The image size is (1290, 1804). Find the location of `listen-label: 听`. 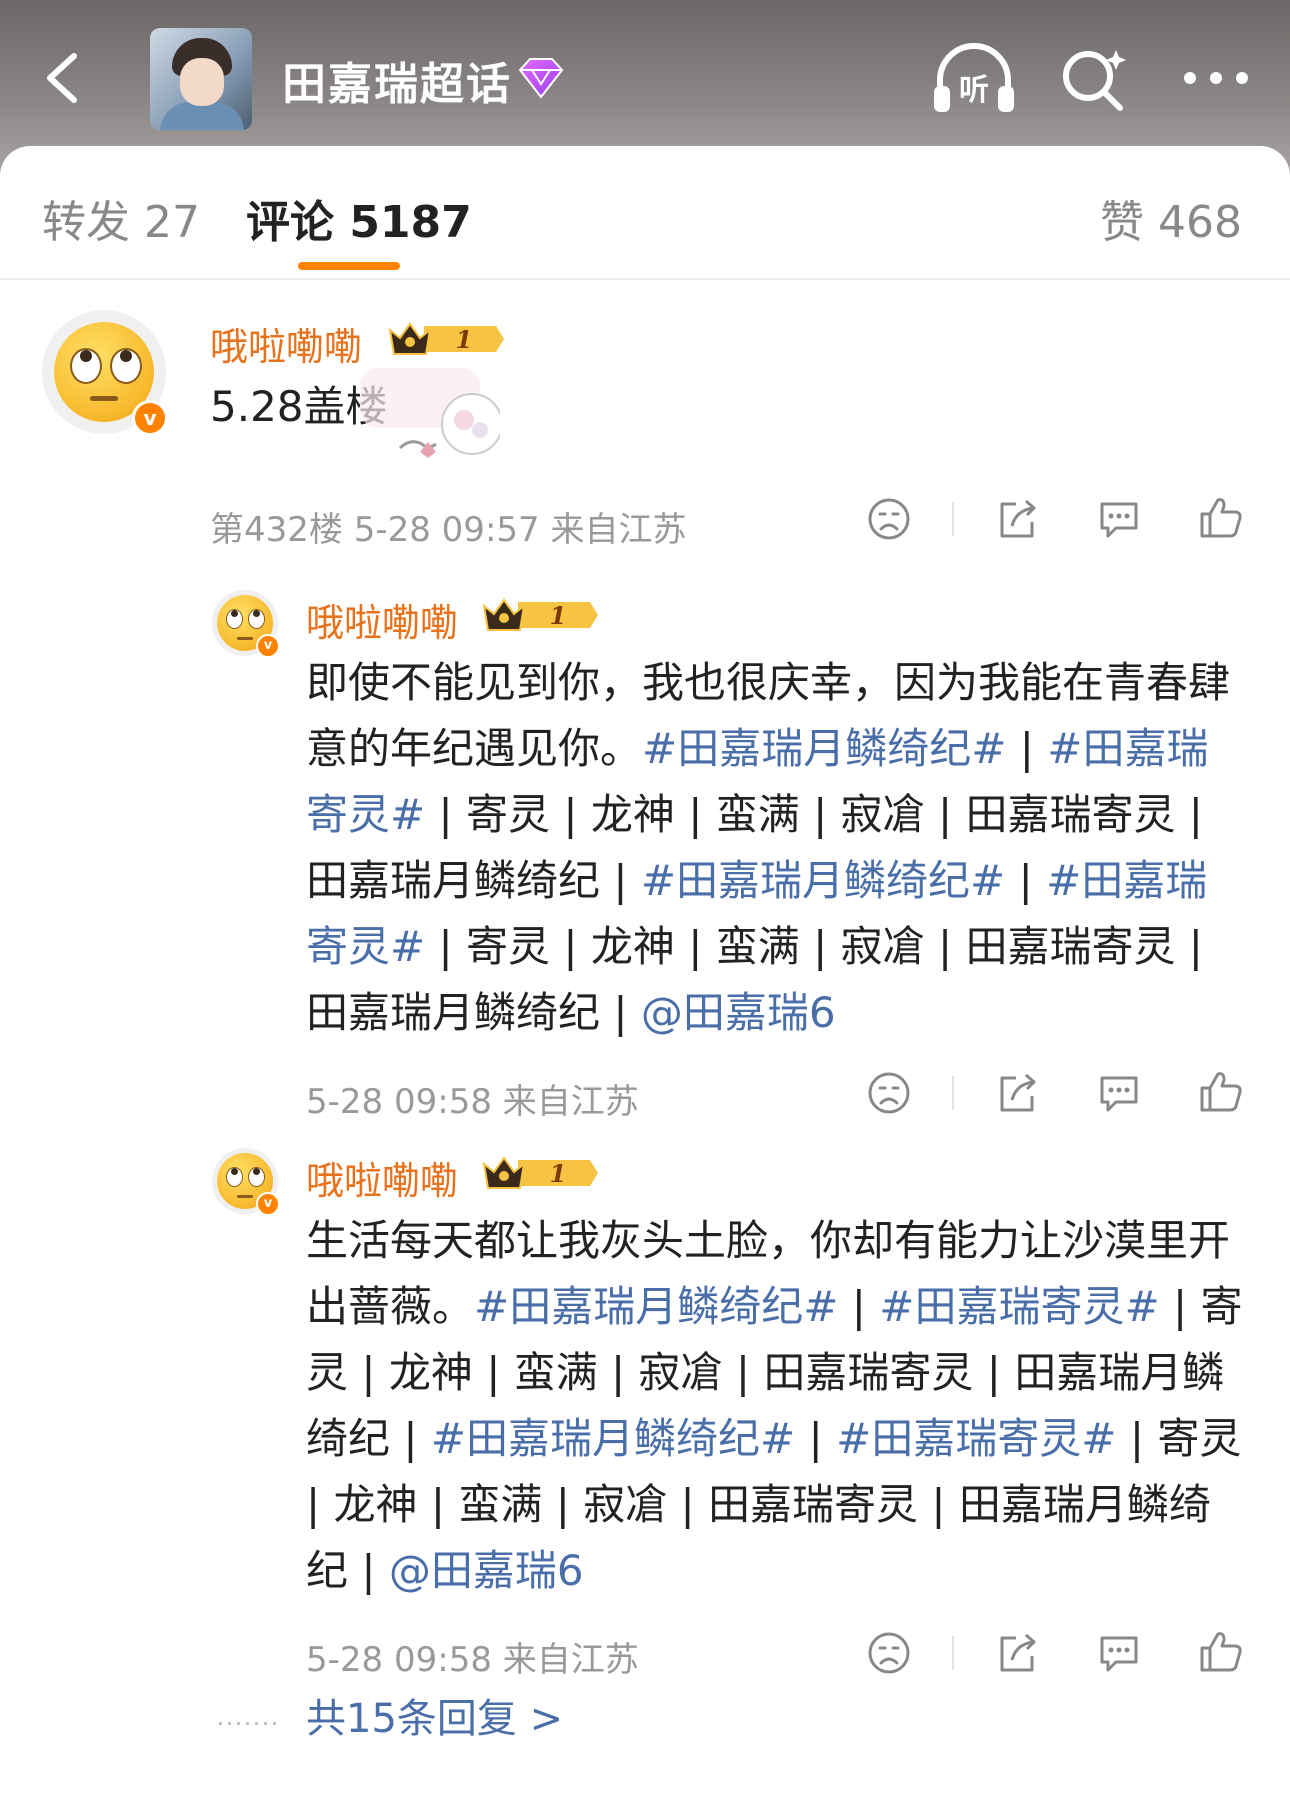

listen-label: 听 is located at coordinates (974, 90).